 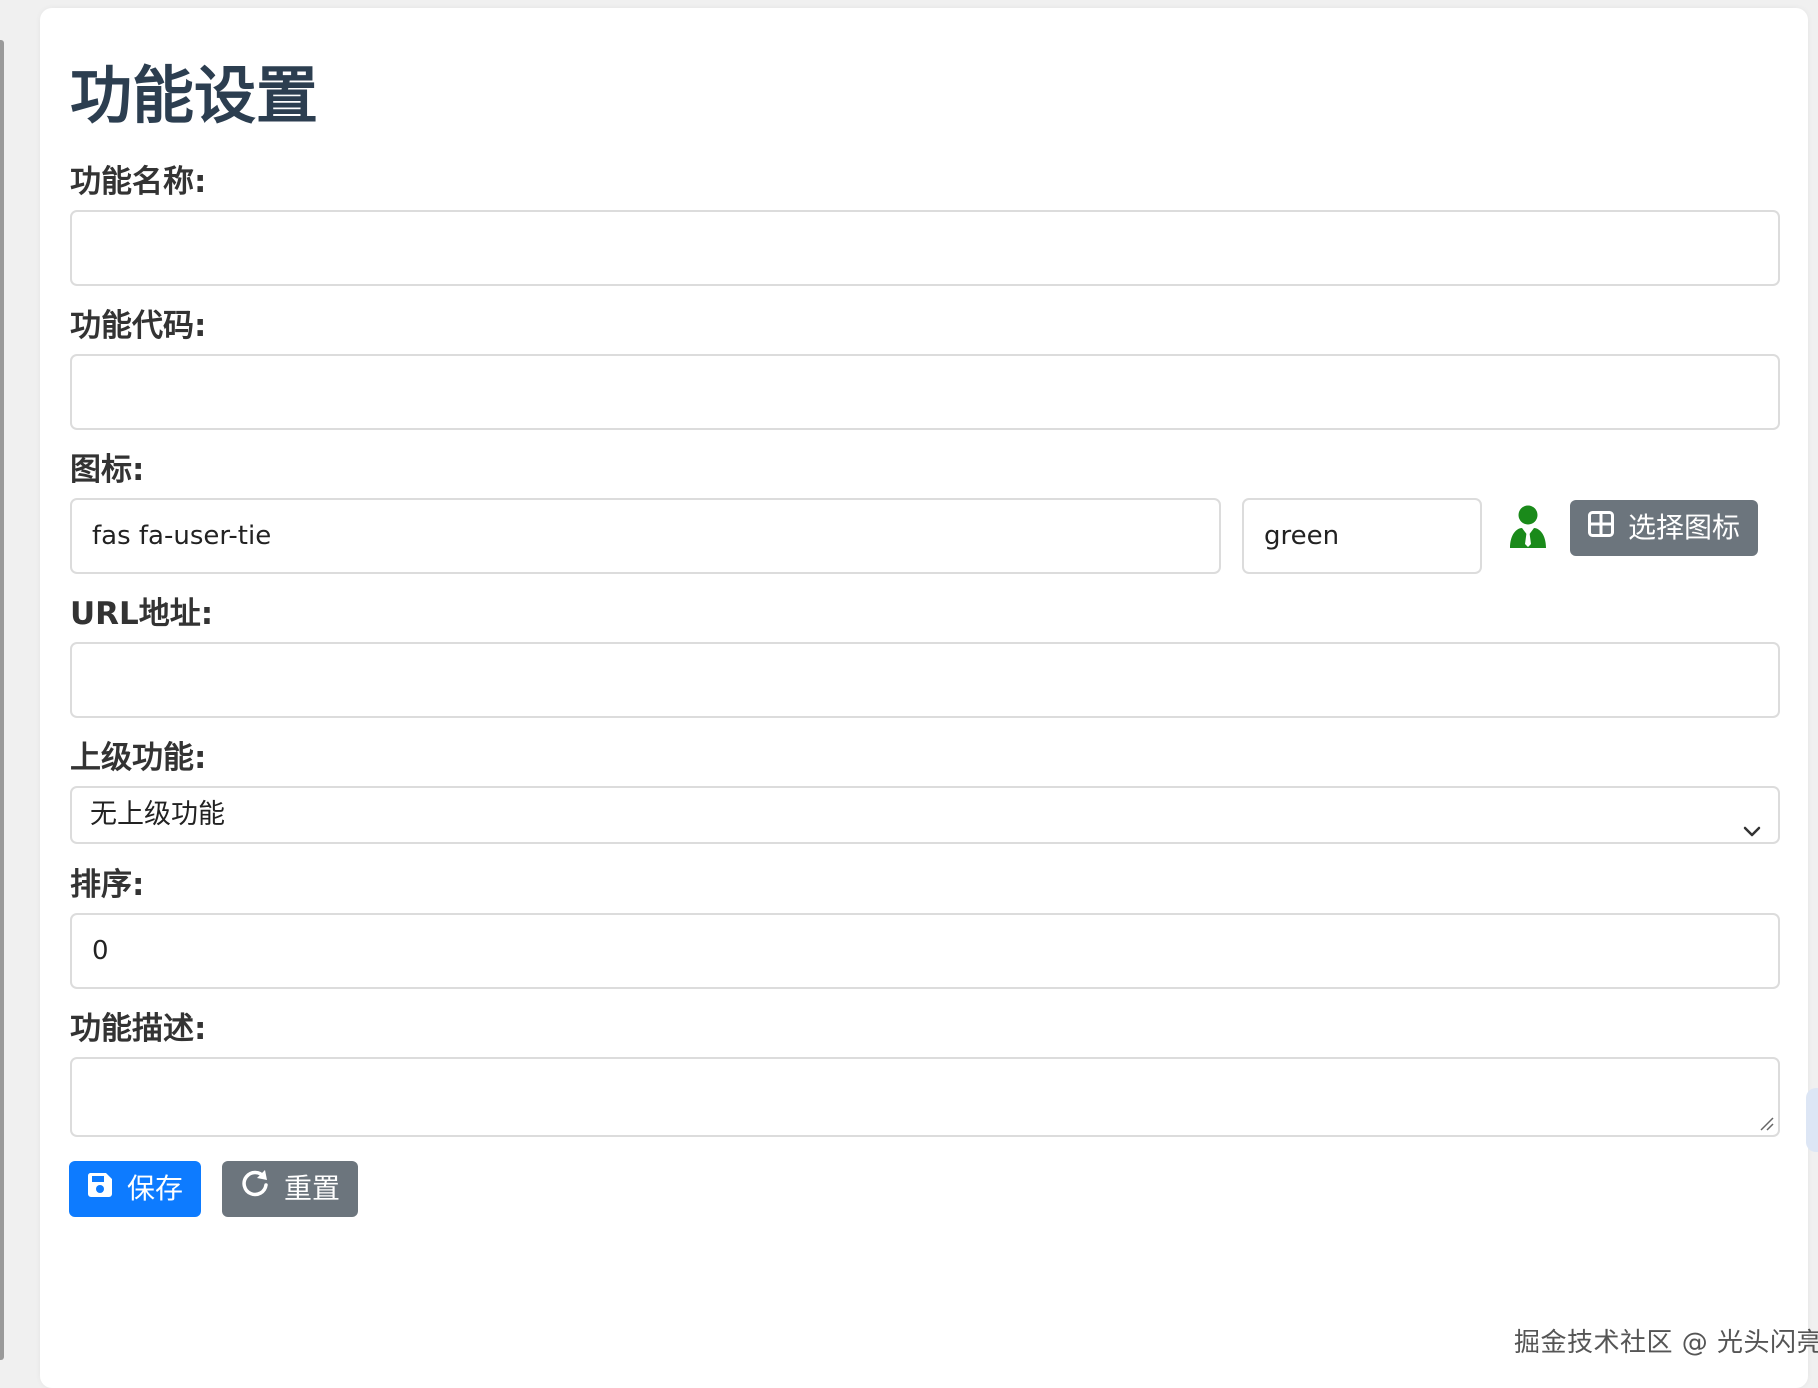 What do you see at coordinates (1766, 1123) in the screenshot?
I see `resize-handle-icon` at bounding box center [1766, 1123].